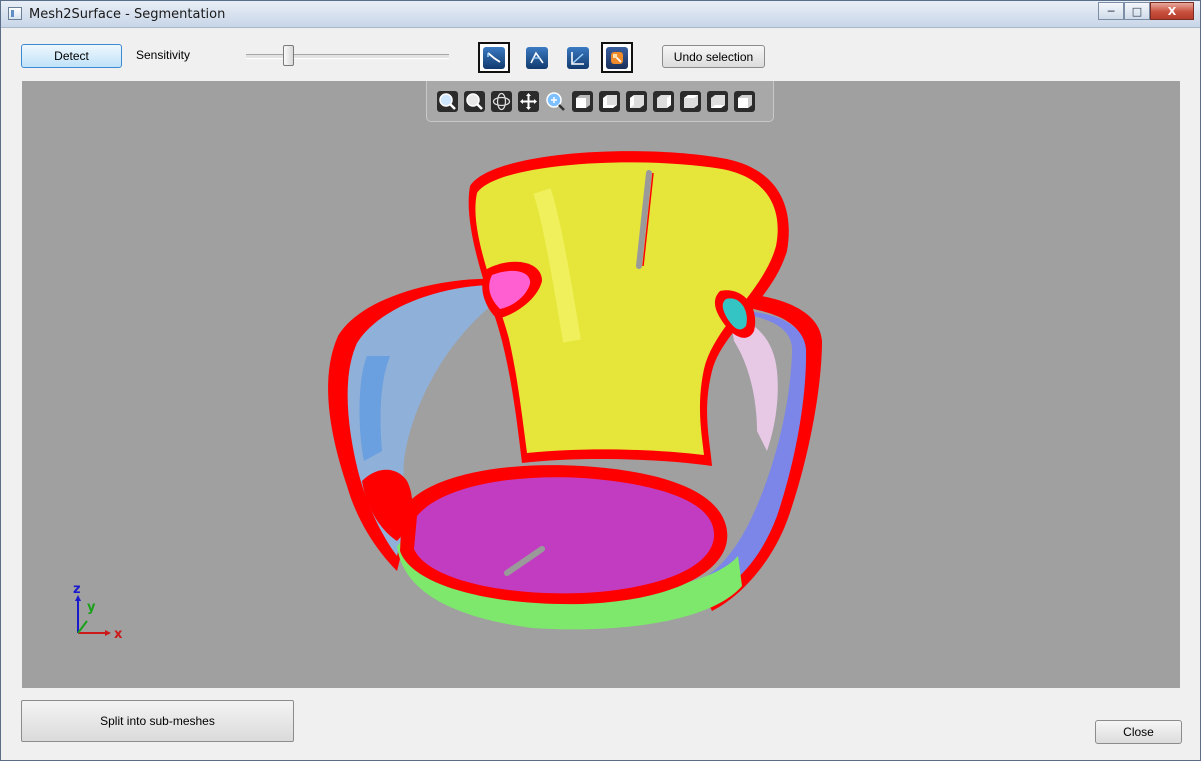  I want to click on view-top-icon, so click(690, 101).